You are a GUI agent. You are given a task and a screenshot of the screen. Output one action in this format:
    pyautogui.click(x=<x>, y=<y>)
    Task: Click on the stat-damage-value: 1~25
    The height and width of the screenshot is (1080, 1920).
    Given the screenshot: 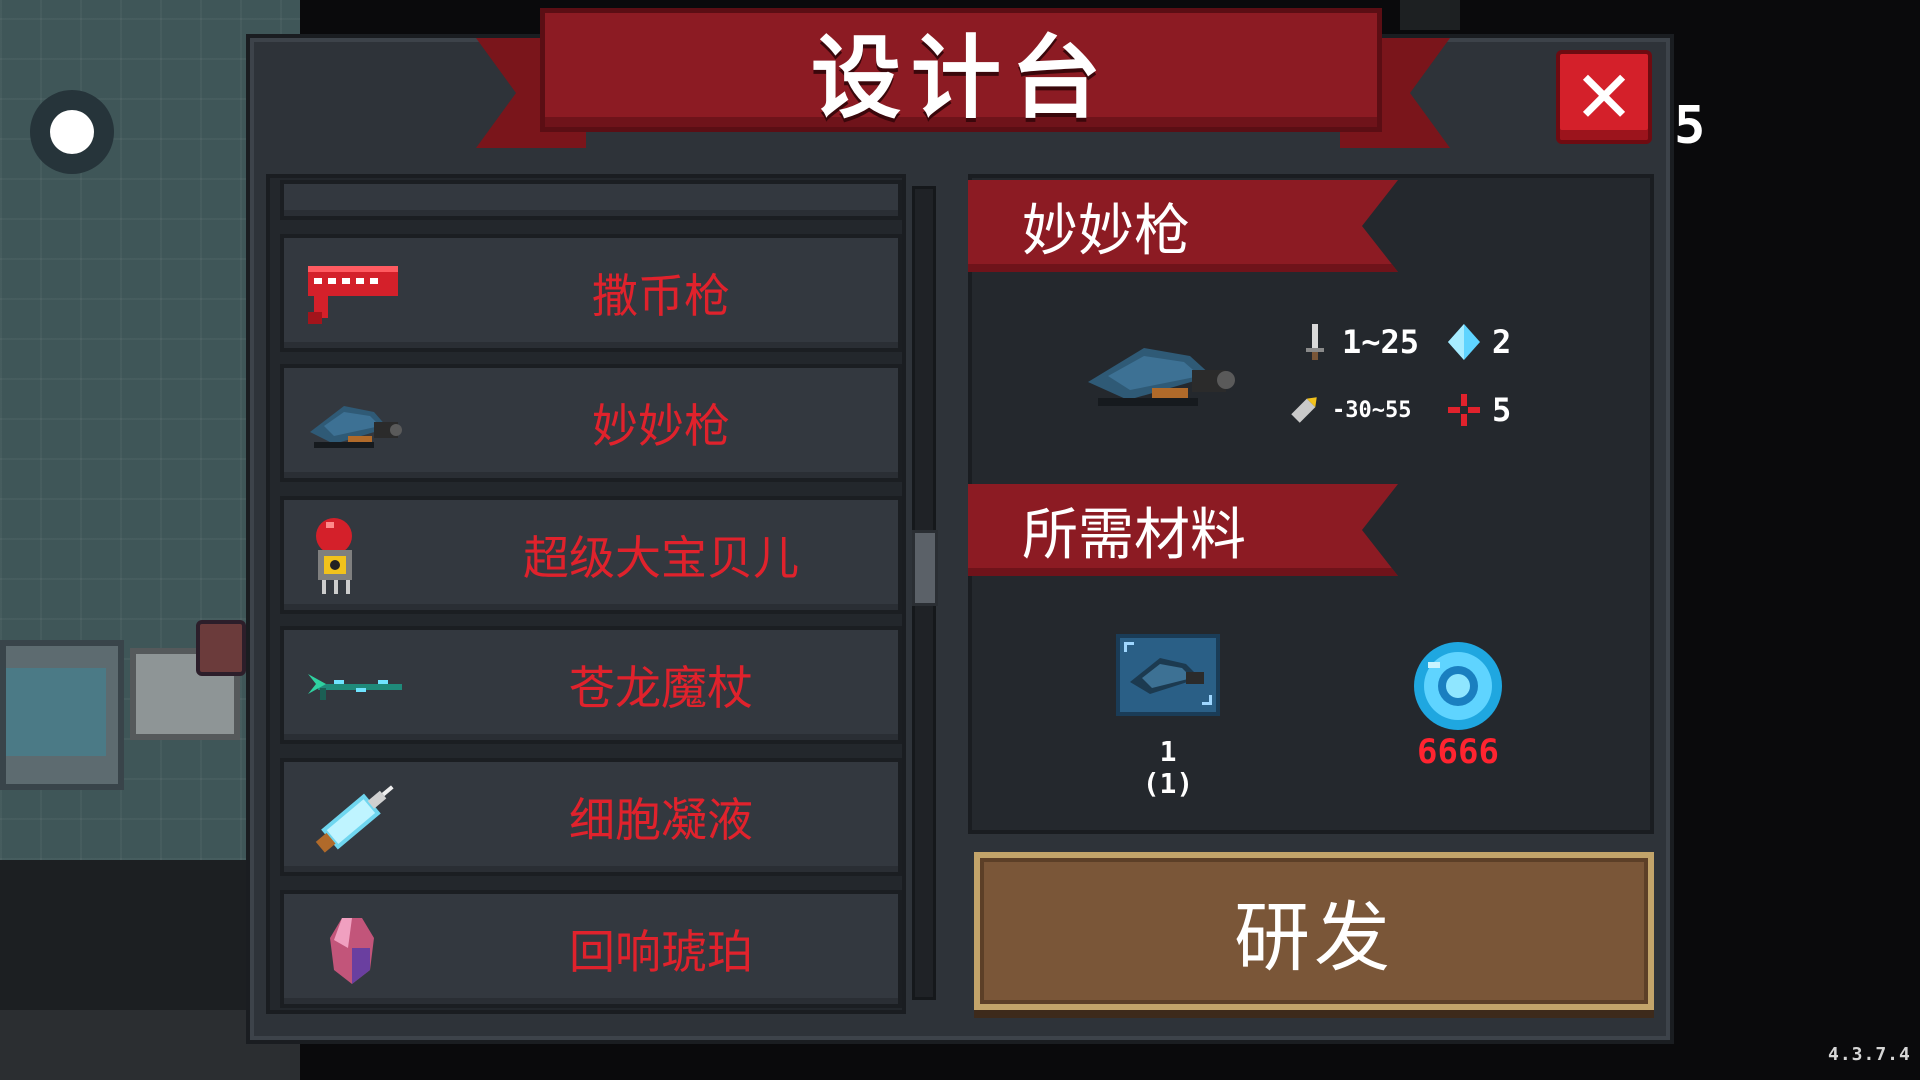 What is the action you would take?
    pyautogui.click(x=1381, y=342)
    